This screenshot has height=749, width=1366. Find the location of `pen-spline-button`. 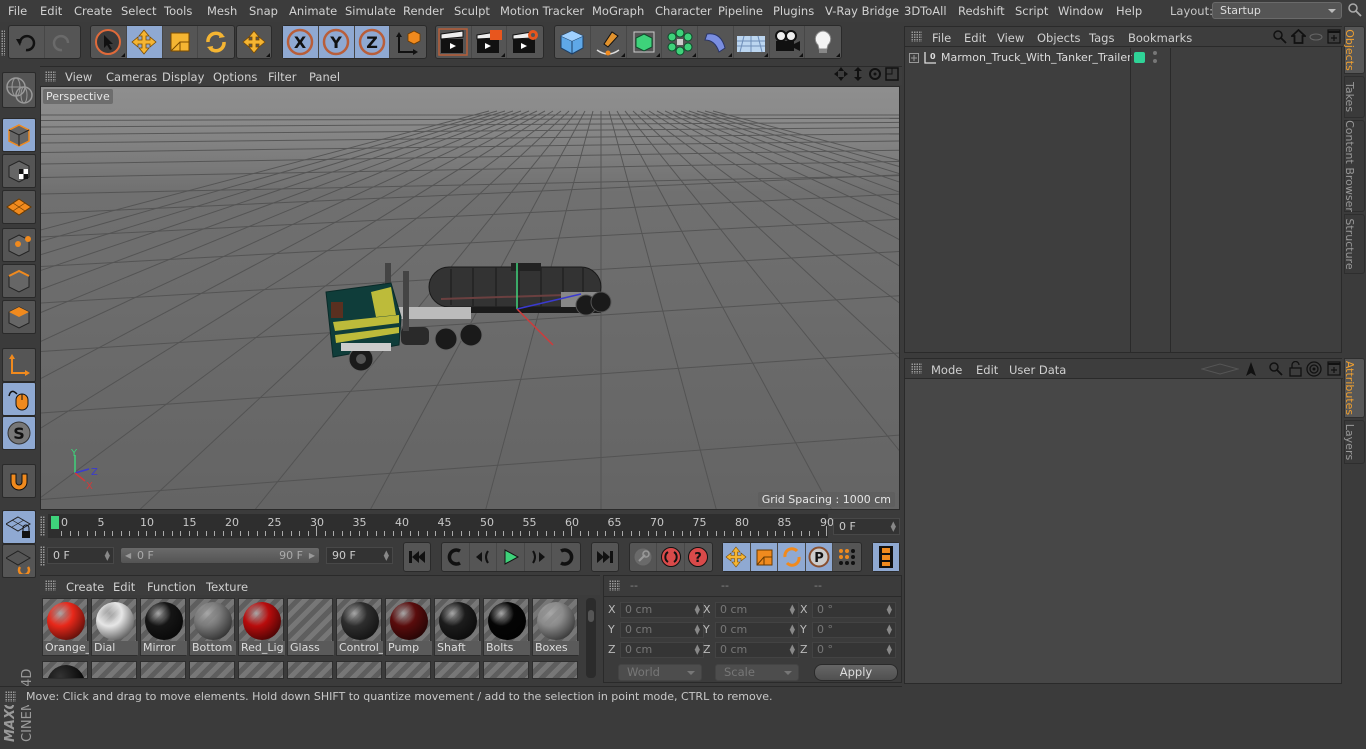

pen-spline-button is located at coordinates (609, 42).